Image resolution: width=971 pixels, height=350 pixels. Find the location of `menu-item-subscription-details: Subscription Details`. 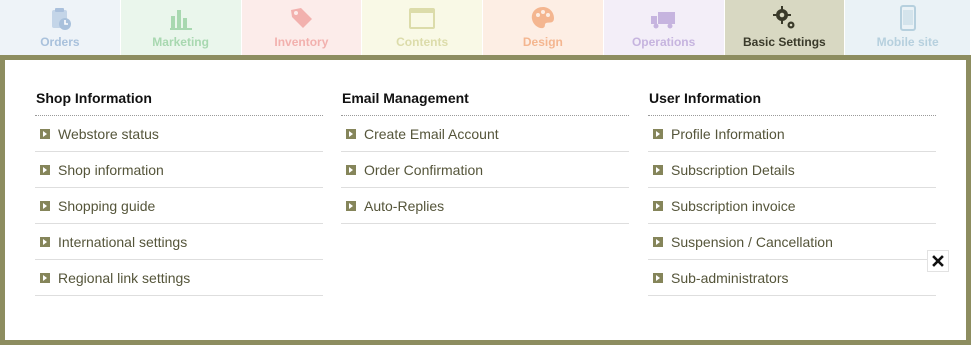

menu-item-subscription-details: Subscription Details is located at coordinates (792, 170).